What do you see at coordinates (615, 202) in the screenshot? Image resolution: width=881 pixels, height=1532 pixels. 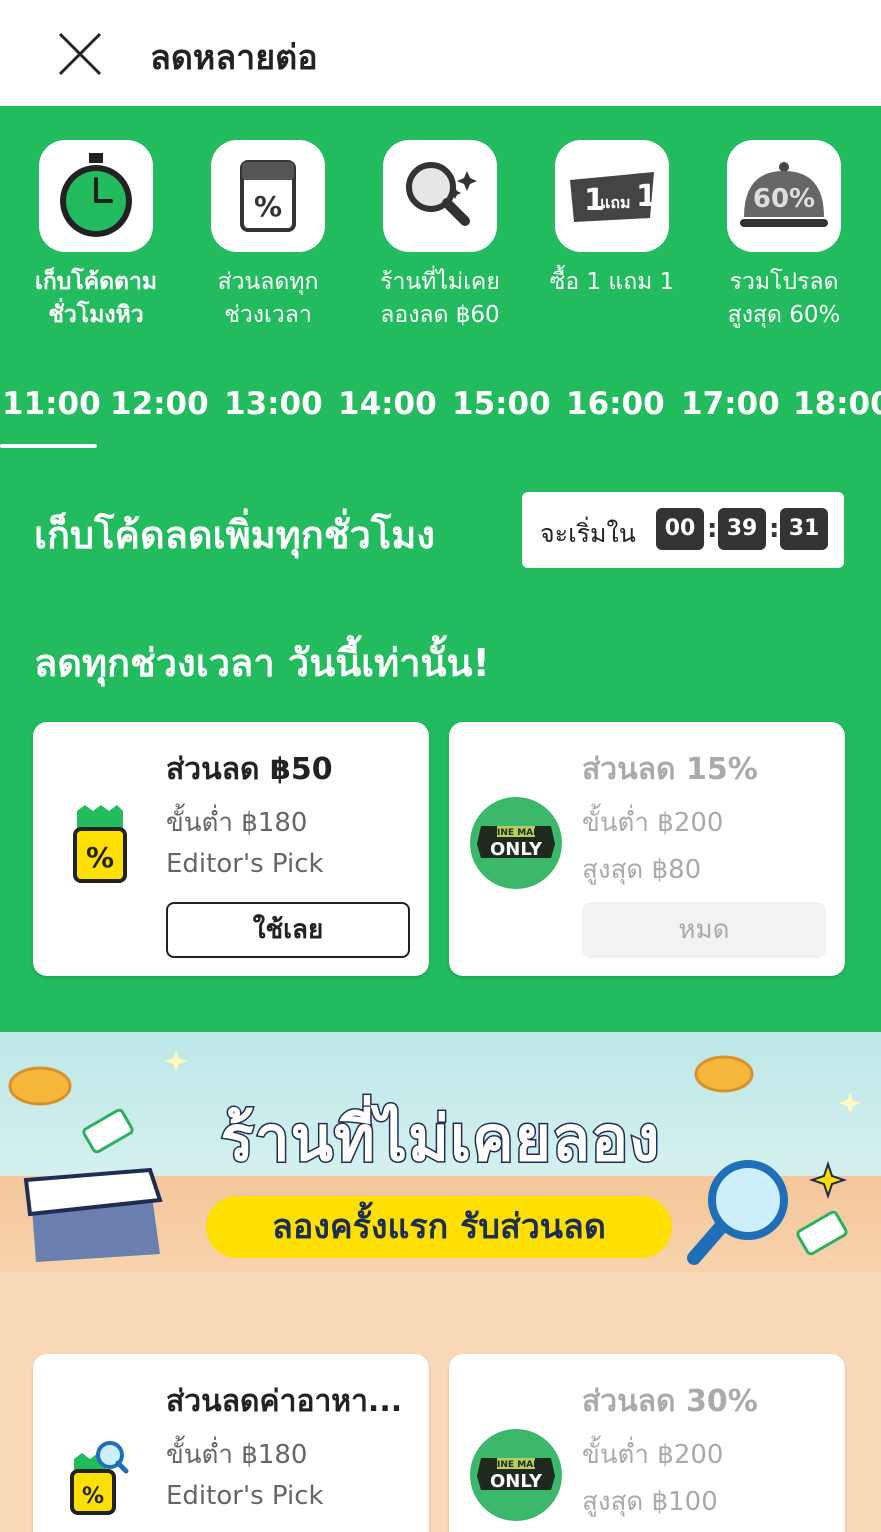 I see `svg-text: แถม` at bounding box center [615, 202].